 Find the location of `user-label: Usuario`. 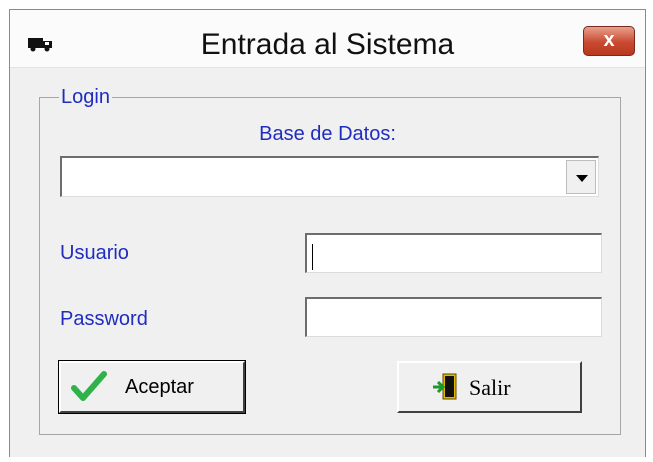

user-label: Usuario is located at coordinates (94, 253).